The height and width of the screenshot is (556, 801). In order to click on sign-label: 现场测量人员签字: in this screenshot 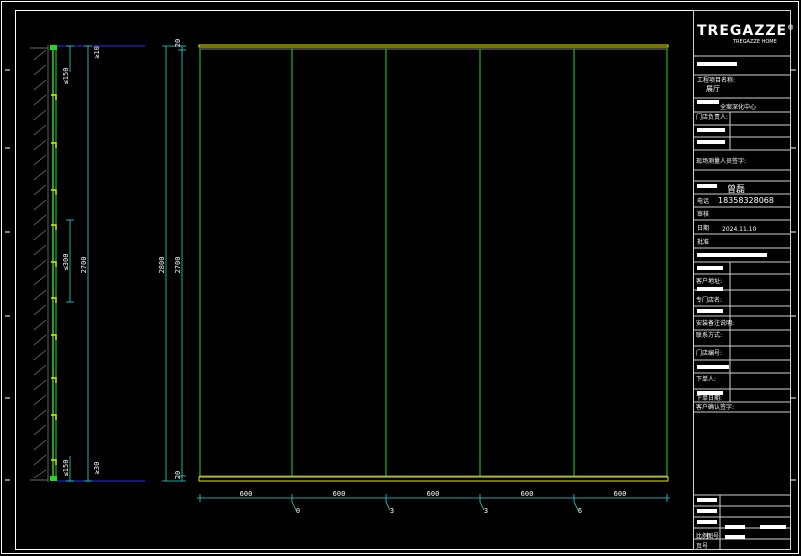, I will do `click(721, 161)`.